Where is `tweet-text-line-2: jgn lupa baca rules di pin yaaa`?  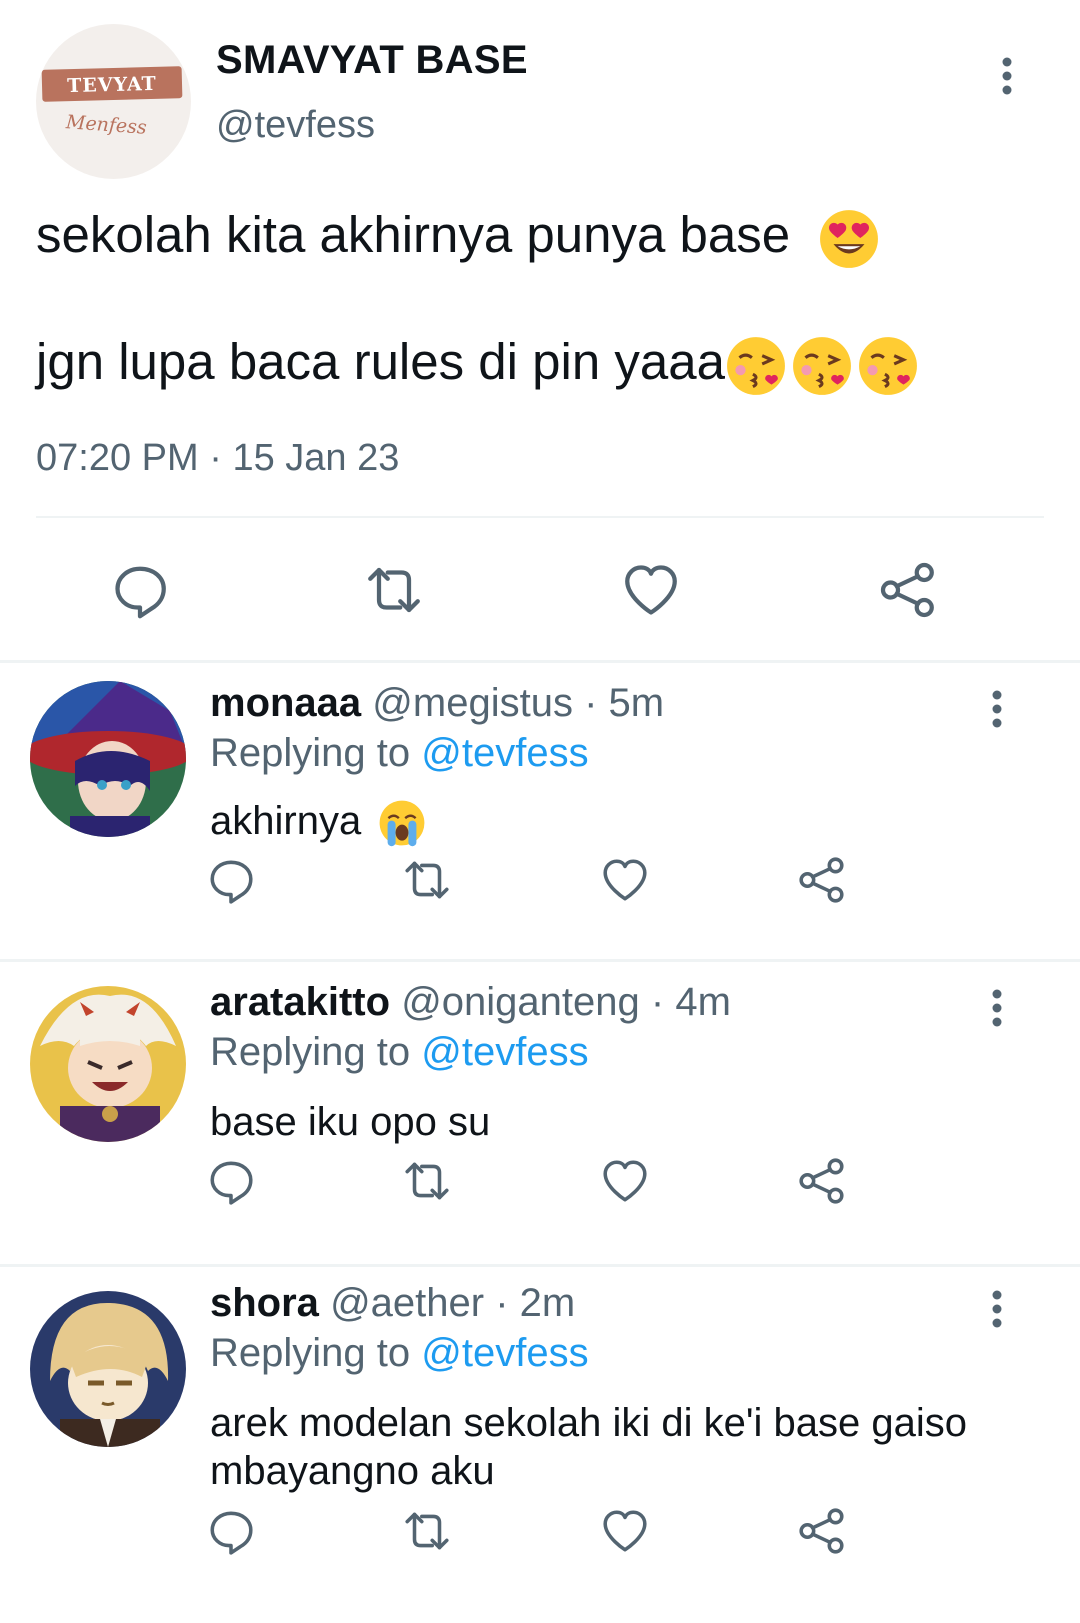
tweet-text-line-2: jgn lupa baca rules di pin yaaa is located at coordinates (536, 364).